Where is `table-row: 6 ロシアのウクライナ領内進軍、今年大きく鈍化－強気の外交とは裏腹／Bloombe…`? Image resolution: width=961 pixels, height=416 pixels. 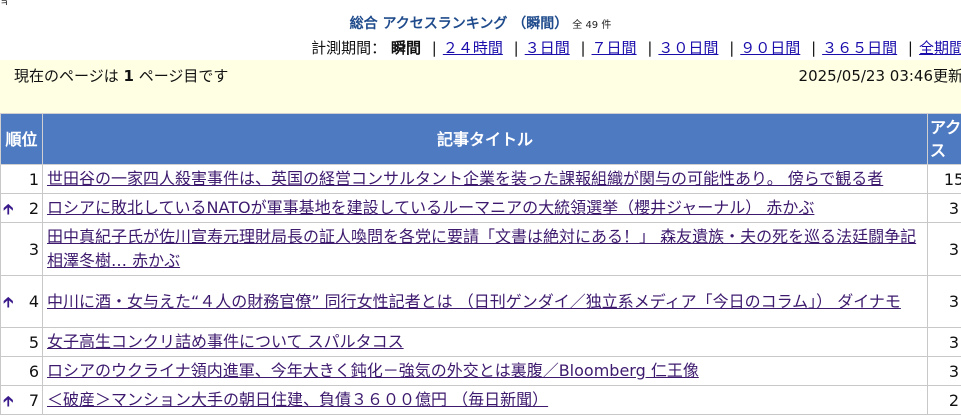
table-row: 6 ロシアのウクライナ領内進軍、今年大きく鈍化－強気の外交とは裏腹／Bloombe… is located at coordinates (480, 371).